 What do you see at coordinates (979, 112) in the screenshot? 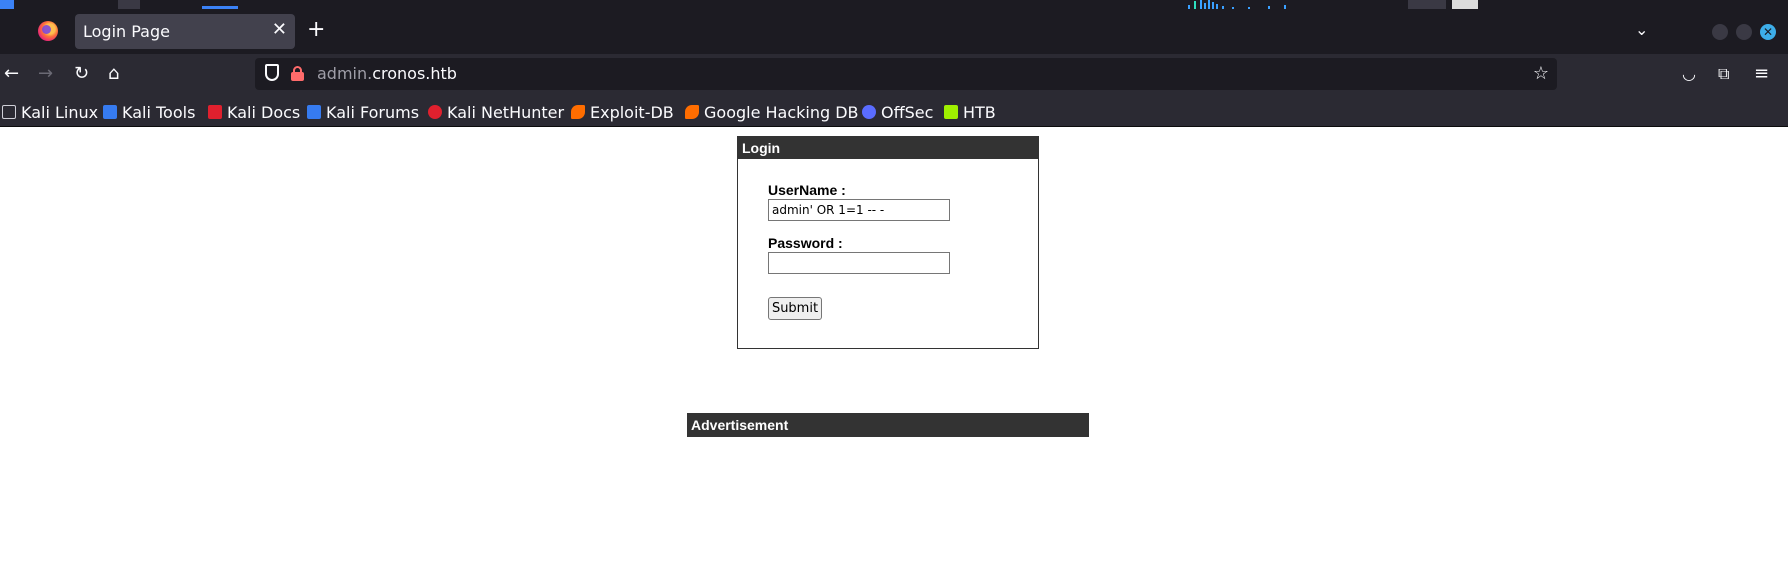
I see `bookmark-label: HTB` at bounding box center [979, 112].